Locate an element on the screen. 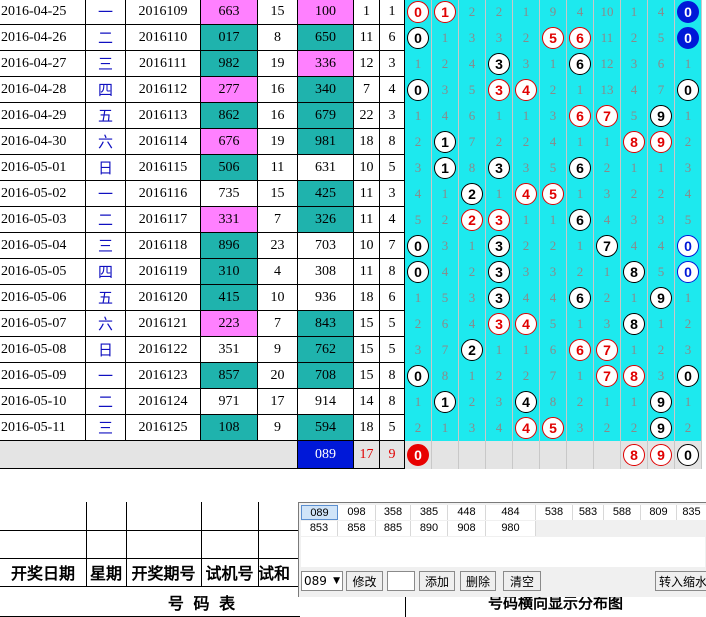 This screenshot has height=617, width=706. hit-ball: 8 is located at coordinates (634, 455).